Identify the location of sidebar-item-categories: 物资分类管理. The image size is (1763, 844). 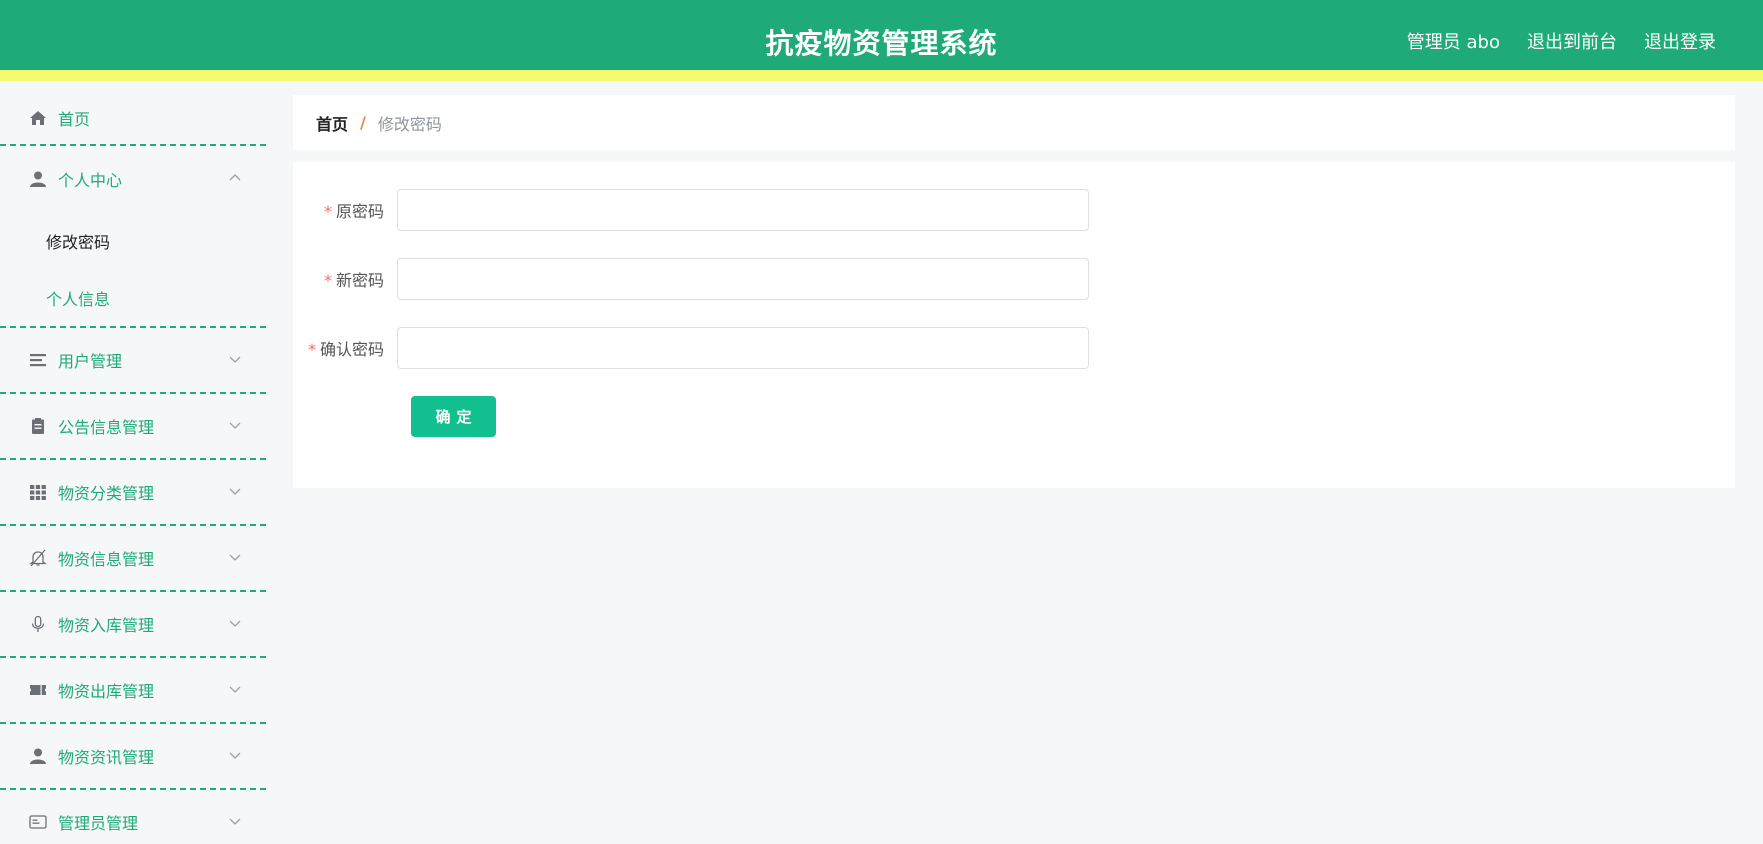
(133, 493).